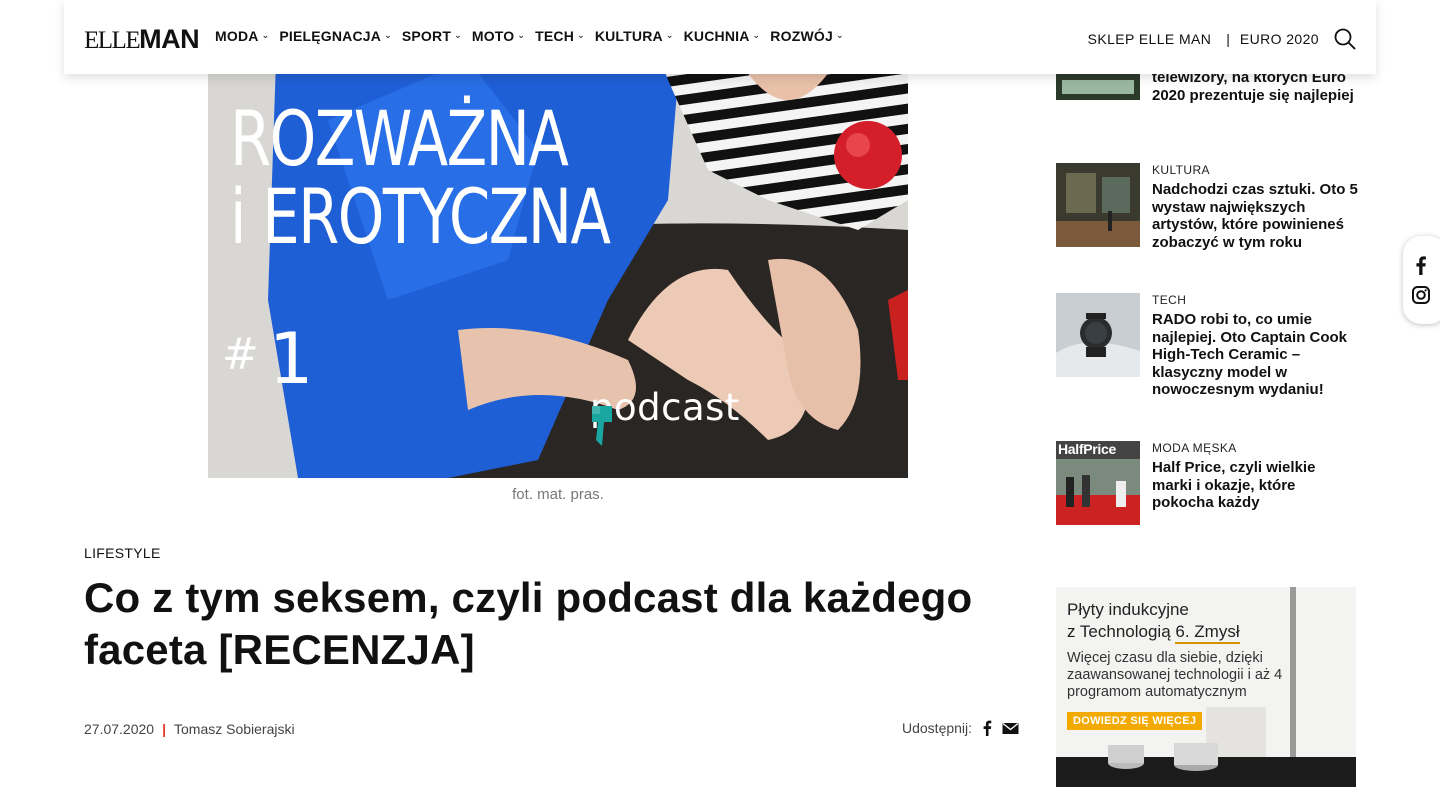  Describe the element at coordinates (291, 359) in the screenshot. I see `hero-number: 1` at that location.